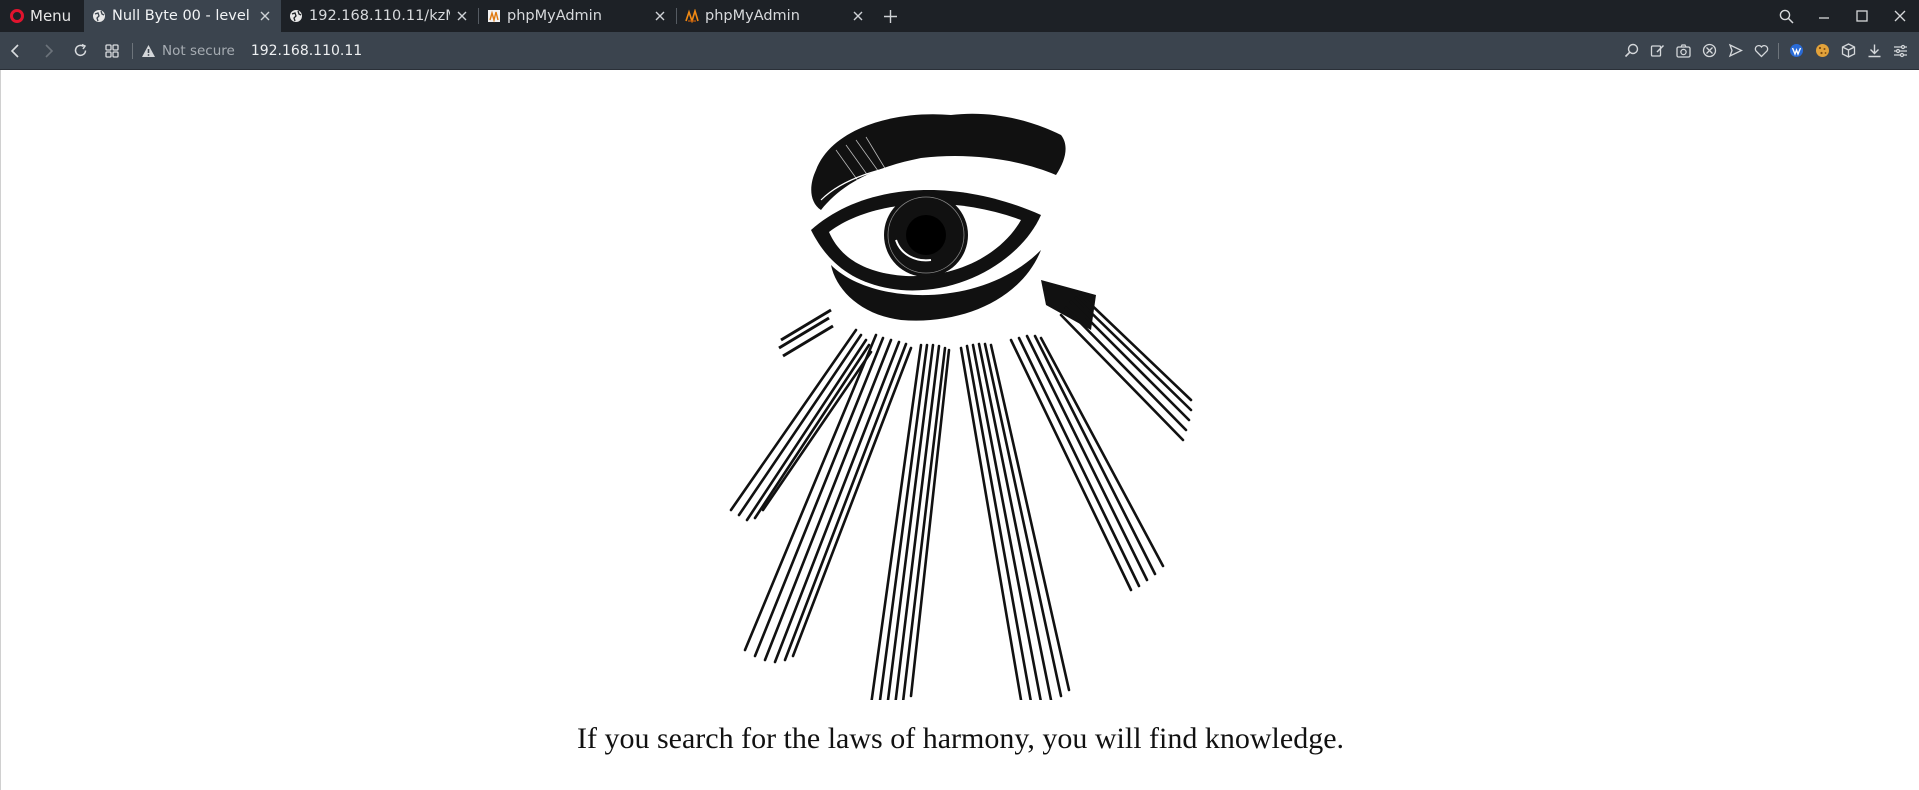 The width and height of the screenshot is (1919, 790). I want to click on chevron-right-icon, so click(49, 50).